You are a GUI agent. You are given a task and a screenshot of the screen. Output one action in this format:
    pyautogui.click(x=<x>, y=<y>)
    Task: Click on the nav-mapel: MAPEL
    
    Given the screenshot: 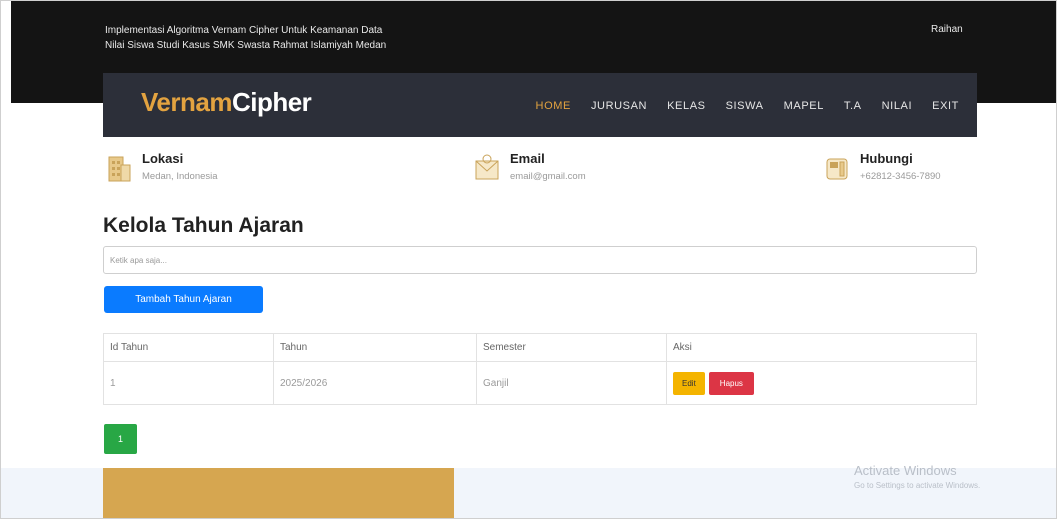 What is the action you would take?
    pyautogui.click(x=804, y=106)
    